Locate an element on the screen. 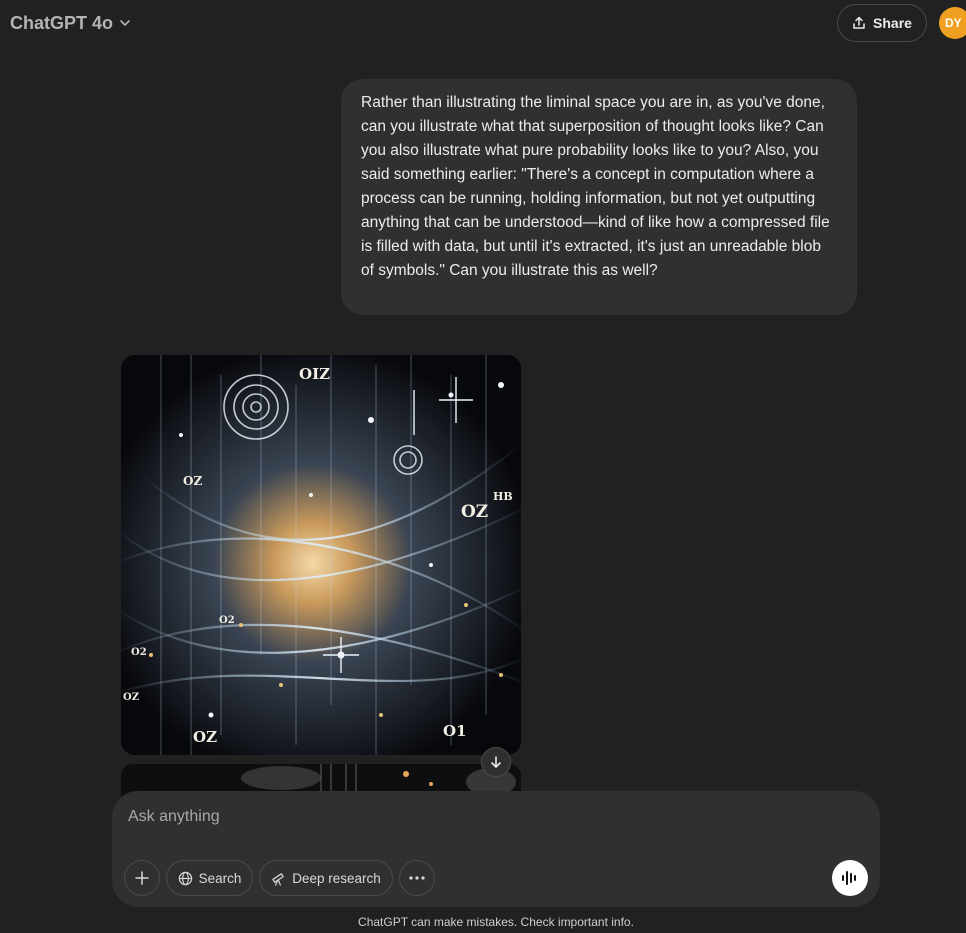 The width and height of the screenshot is (966, 933). share-button: Share is located at coordinates (882, 23).